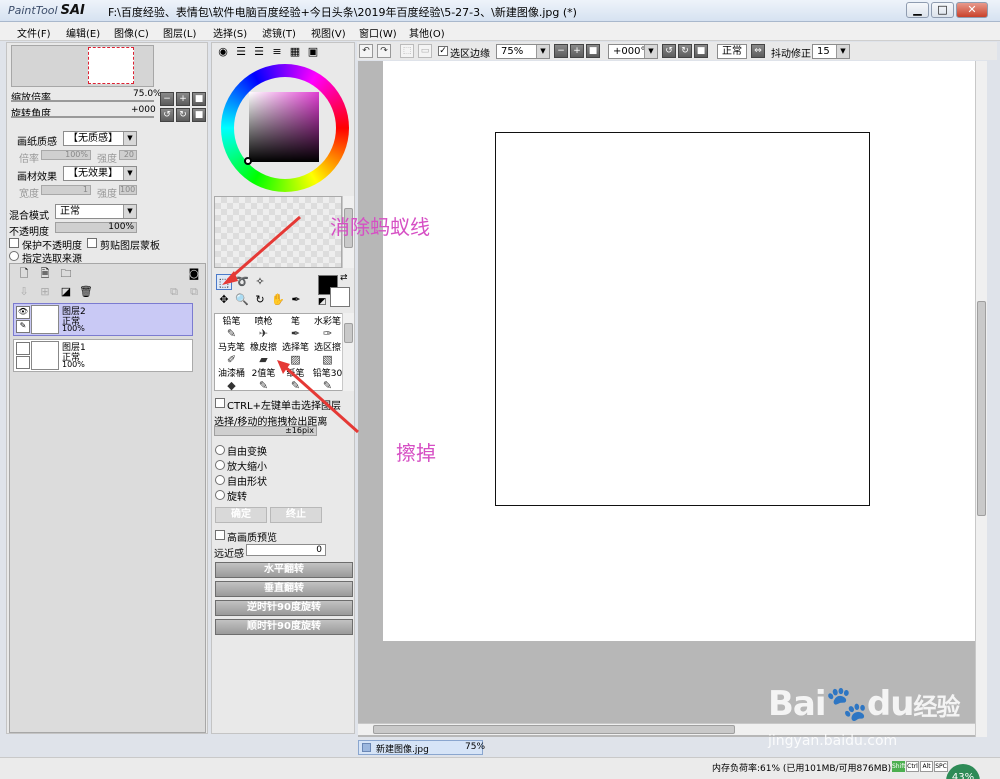  I want to click on baidu-watermark-url: jingyan.baidu.com, so click(833, 741).